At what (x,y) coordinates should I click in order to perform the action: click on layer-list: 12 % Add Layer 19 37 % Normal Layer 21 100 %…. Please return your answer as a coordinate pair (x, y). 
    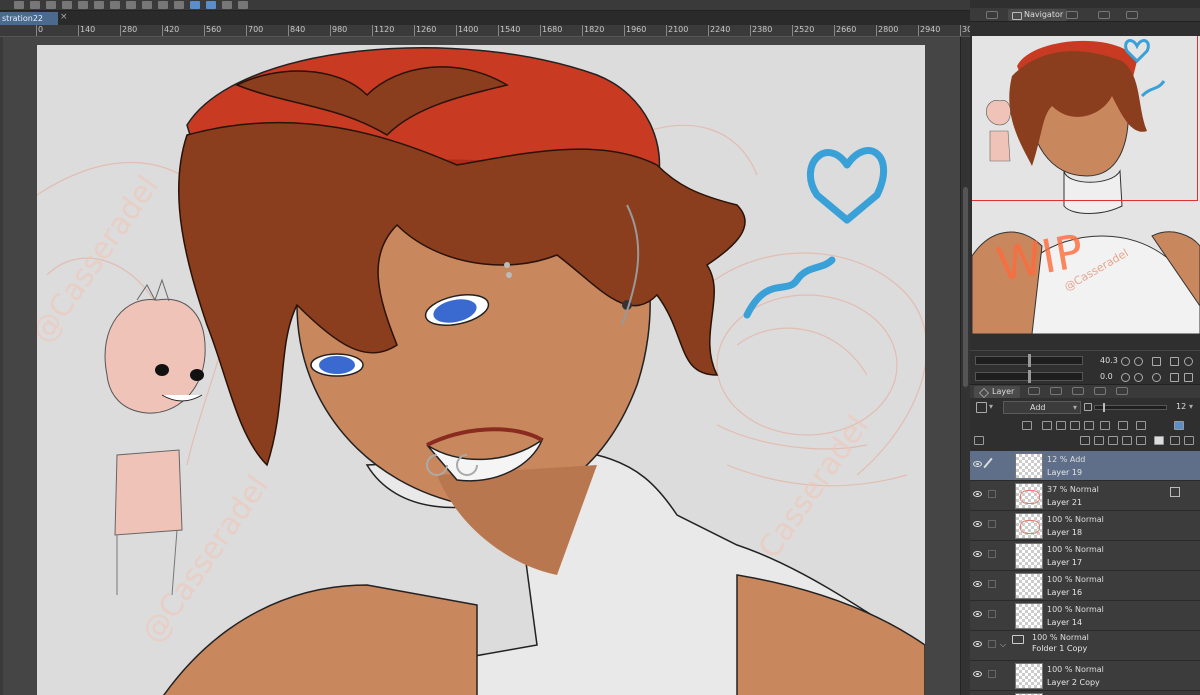
    Looking at the image, I should click on (1085, 573).